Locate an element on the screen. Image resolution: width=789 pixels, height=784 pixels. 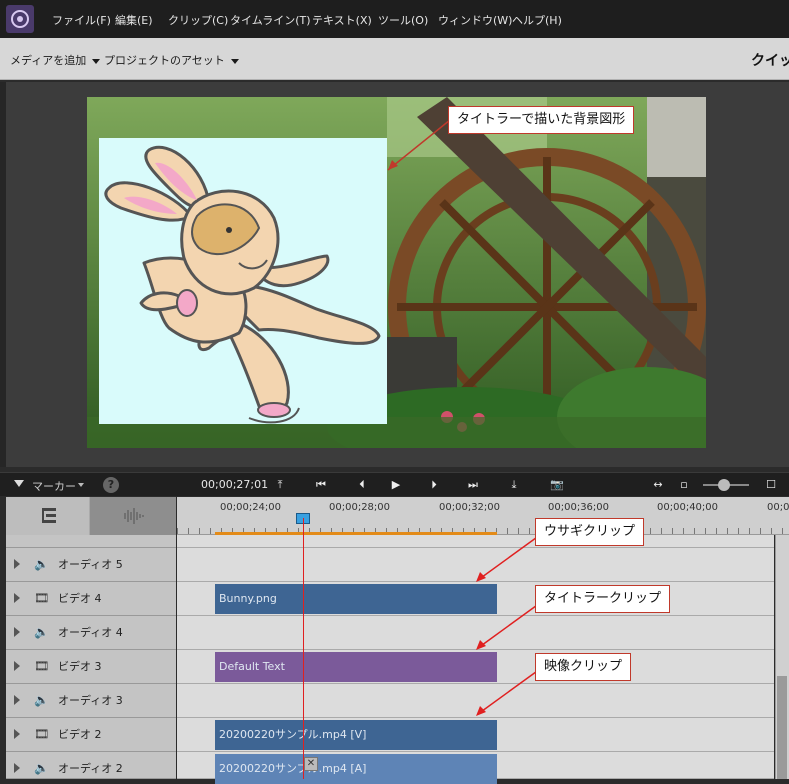
transport-bar: マーカー ? 00;00;27;01 ⤒ ⏮ ⏴ ▶ ⏵ ⏭ ⤓ 📷 ↔ ▫ ☐ is located at coordinates (394, 484).